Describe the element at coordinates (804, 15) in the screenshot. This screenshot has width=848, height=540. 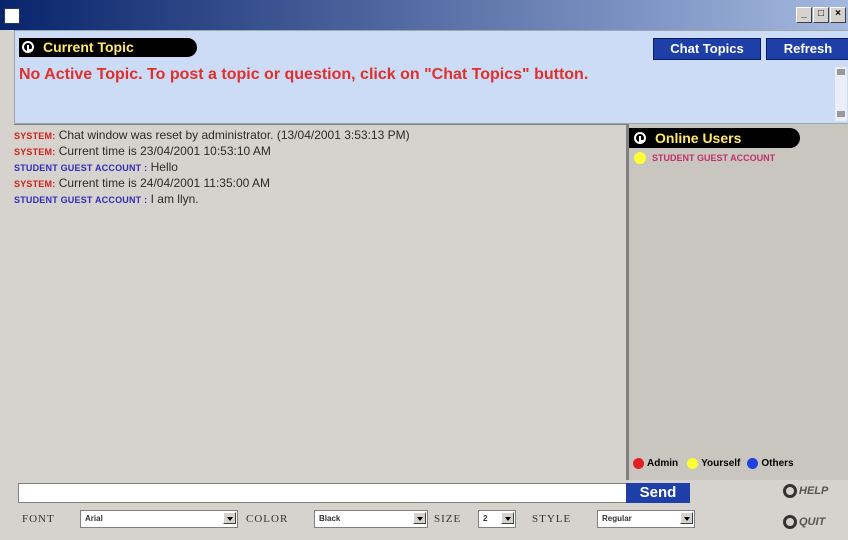
I see `minimize-button: _` at that location.